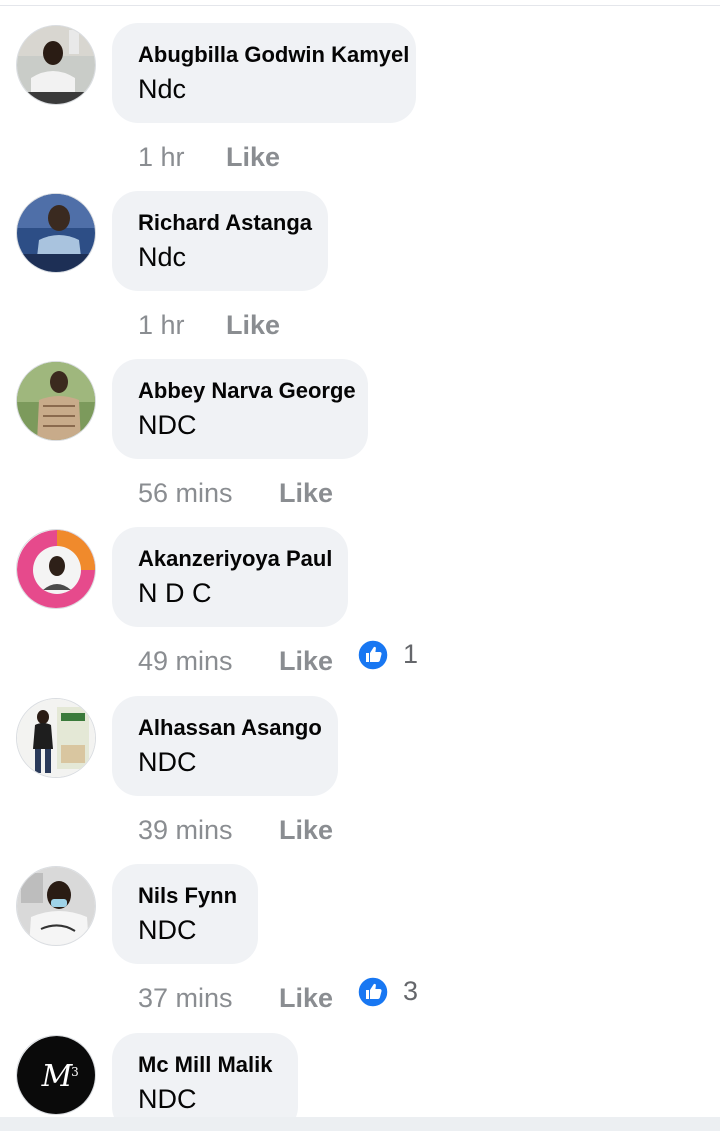 The width and height of the screenshot is (720, 1131). Describe the element at coordinates (360, 1124) in the screenshot. I see `bottom-bar` at that location.